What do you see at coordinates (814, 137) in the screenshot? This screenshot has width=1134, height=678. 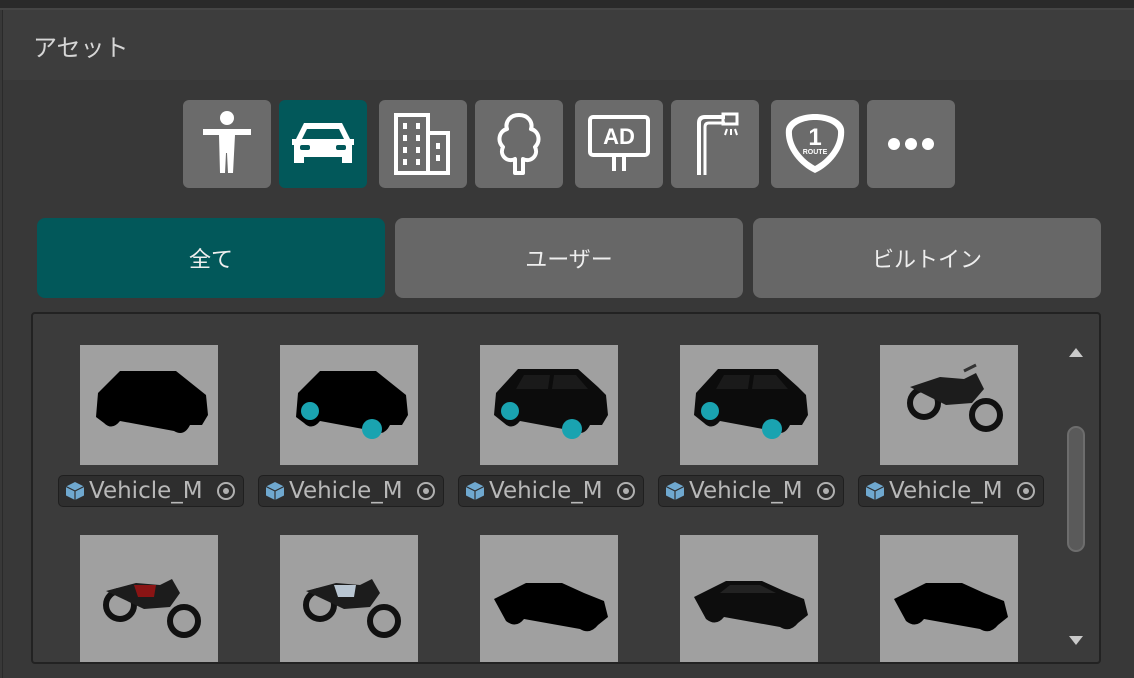 I see `route-number: 1` at bounding box center [814, 137].